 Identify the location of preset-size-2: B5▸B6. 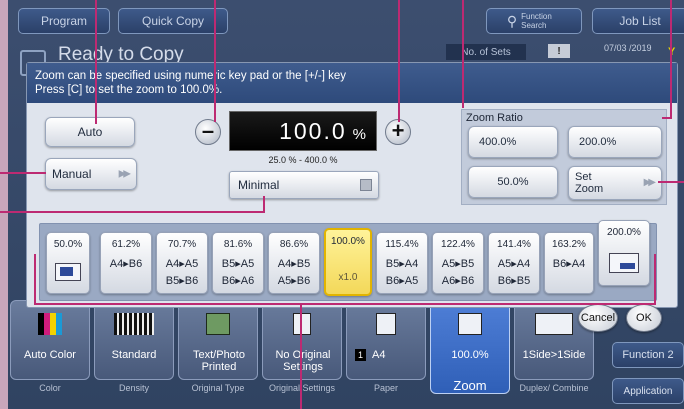
(182, 281).